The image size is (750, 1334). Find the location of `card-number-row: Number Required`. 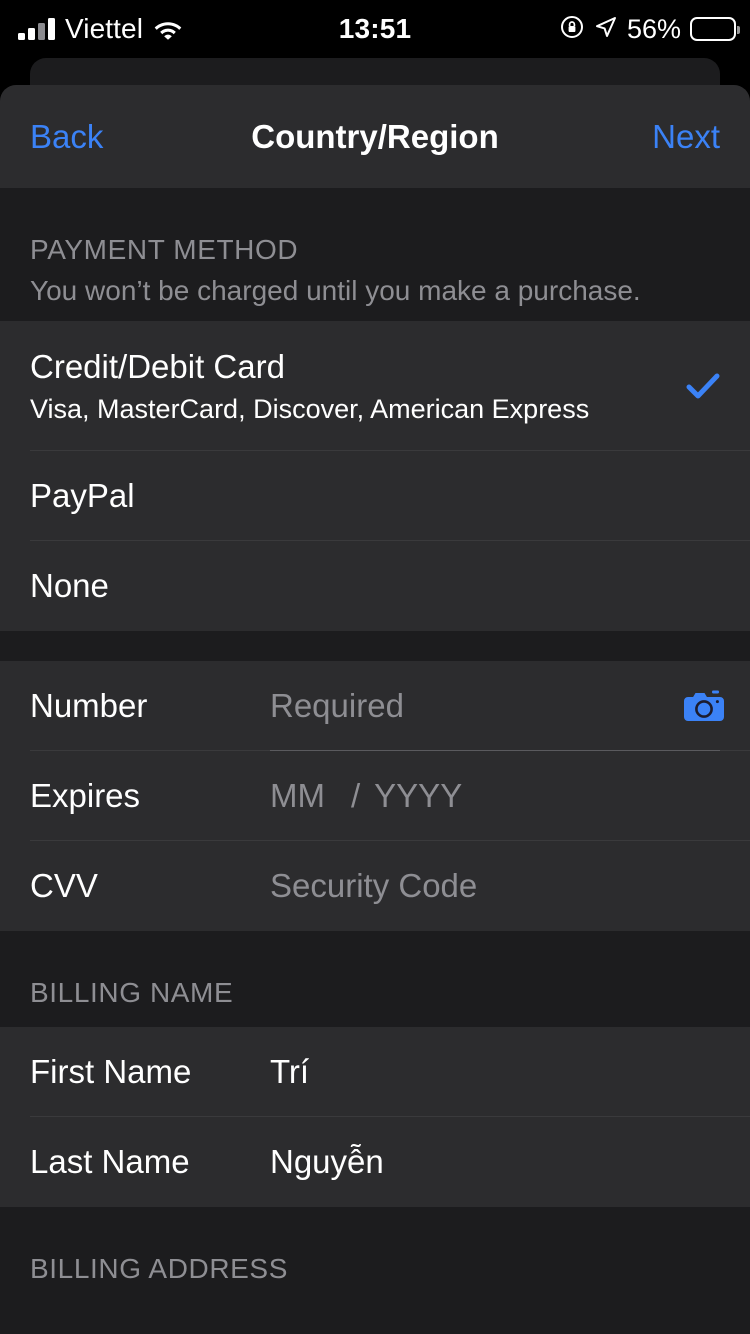

card-number-row: Number Required is located at coordinates (375, 706).